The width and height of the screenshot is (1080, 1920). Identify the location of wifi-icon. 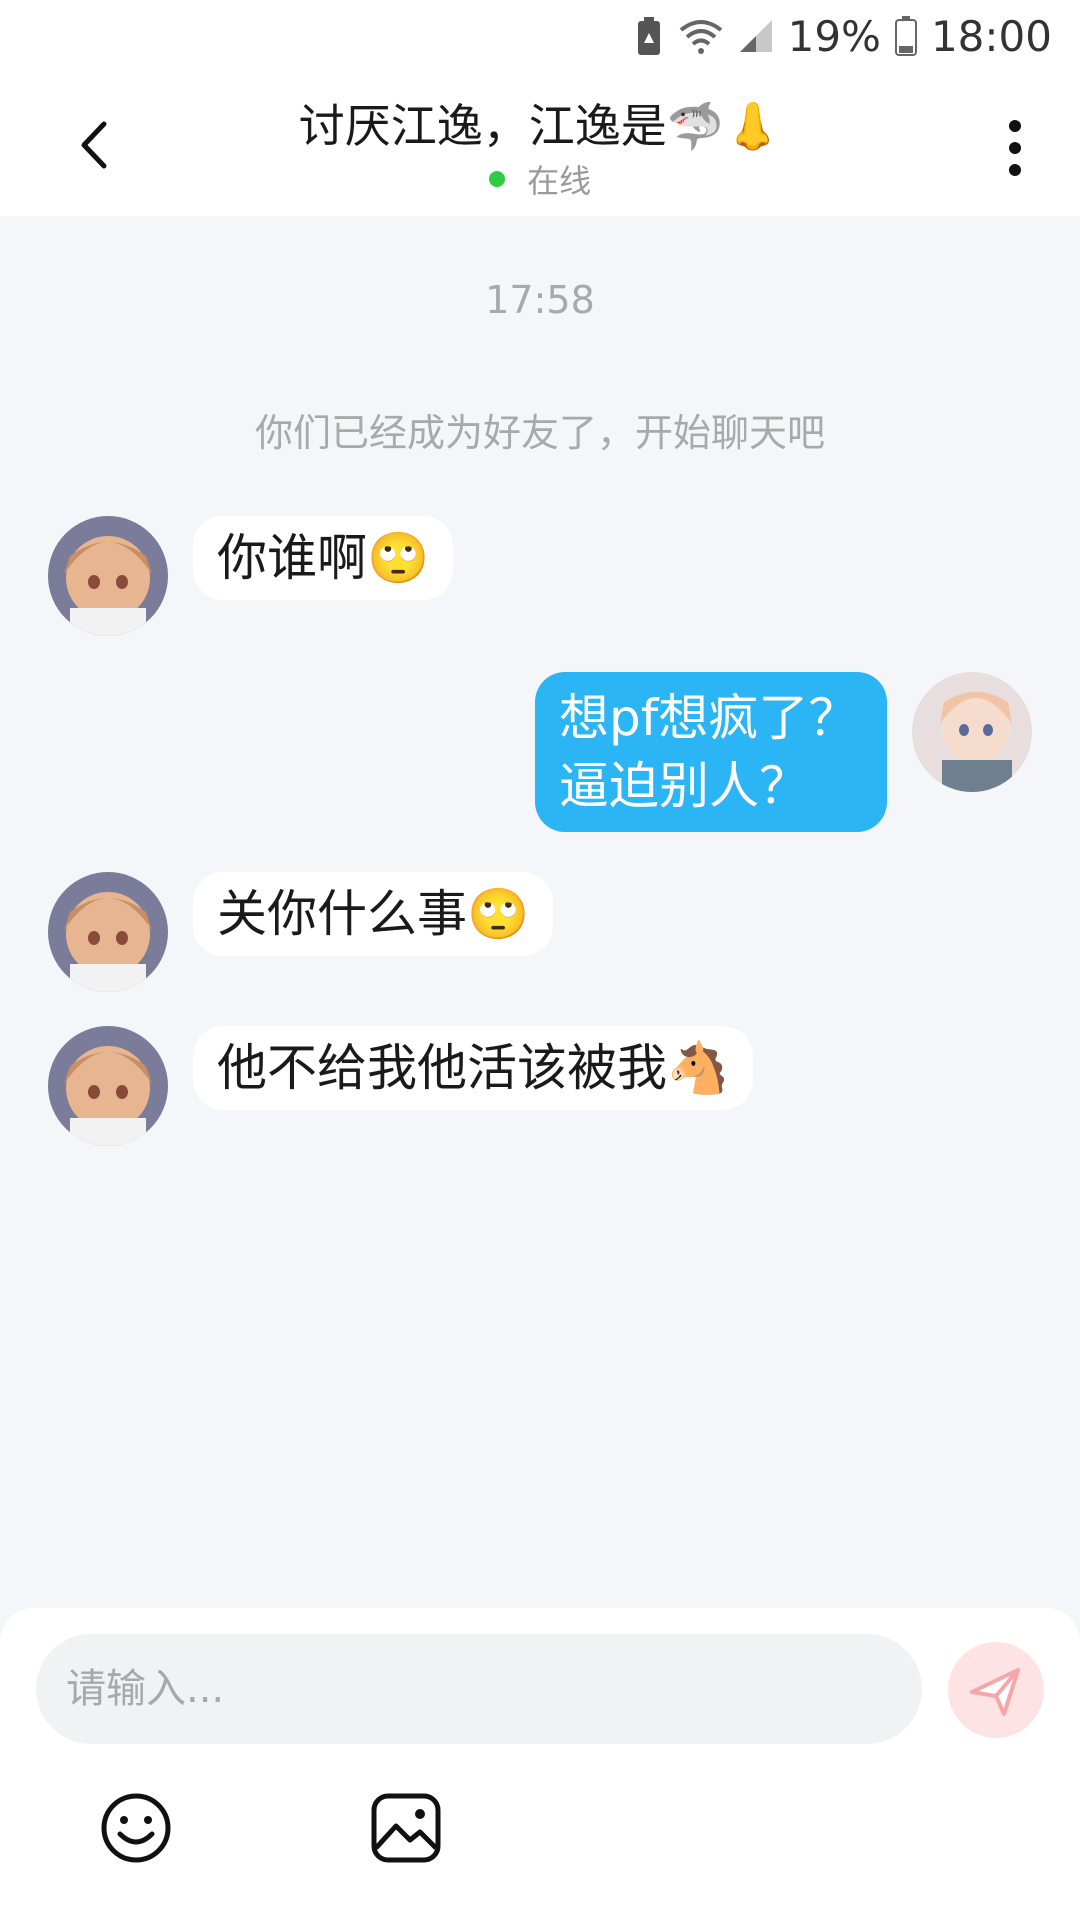
(701, 36).